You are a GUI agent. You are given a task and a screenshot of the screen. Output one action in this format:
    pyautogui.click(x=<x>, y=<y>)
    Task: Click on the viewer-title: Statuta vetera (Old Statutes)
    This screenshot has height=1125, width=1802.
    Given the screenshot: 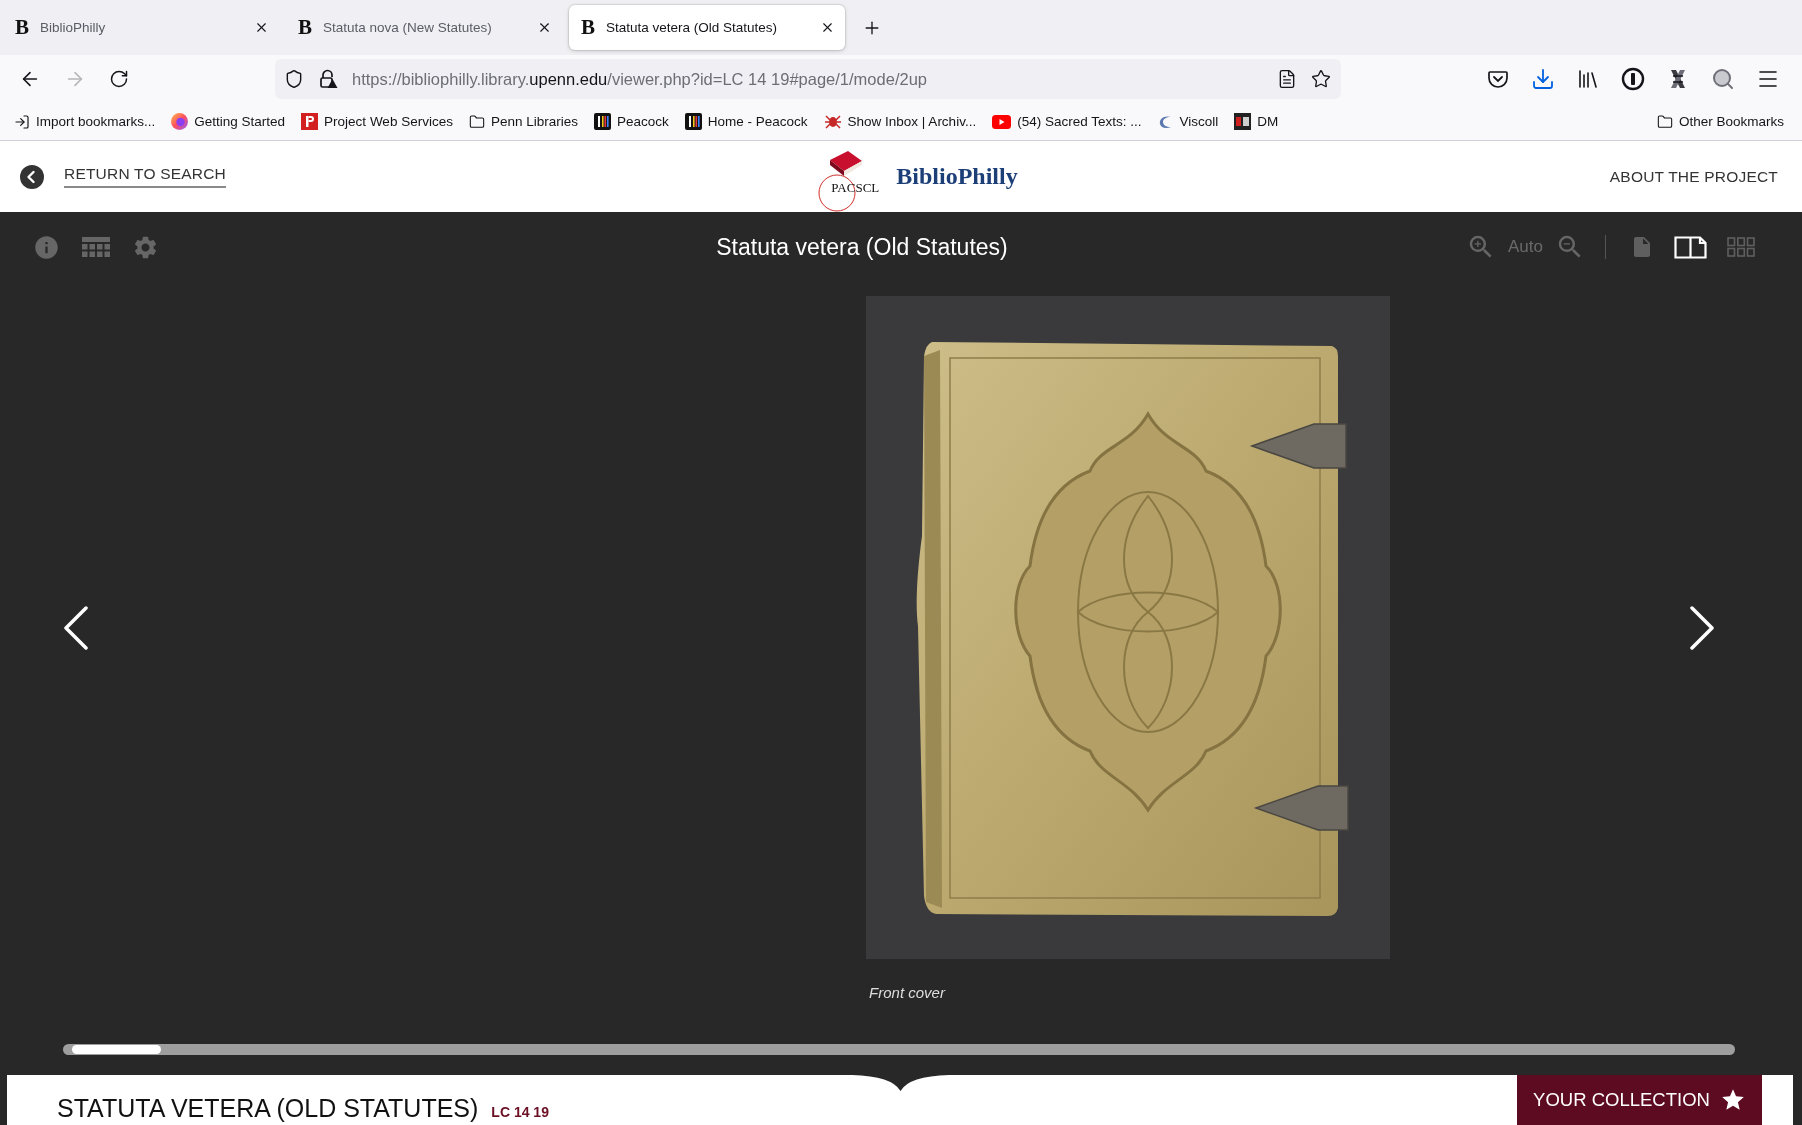 What is the action you would take?
    pyautogui.click(x=862, y=247)
    